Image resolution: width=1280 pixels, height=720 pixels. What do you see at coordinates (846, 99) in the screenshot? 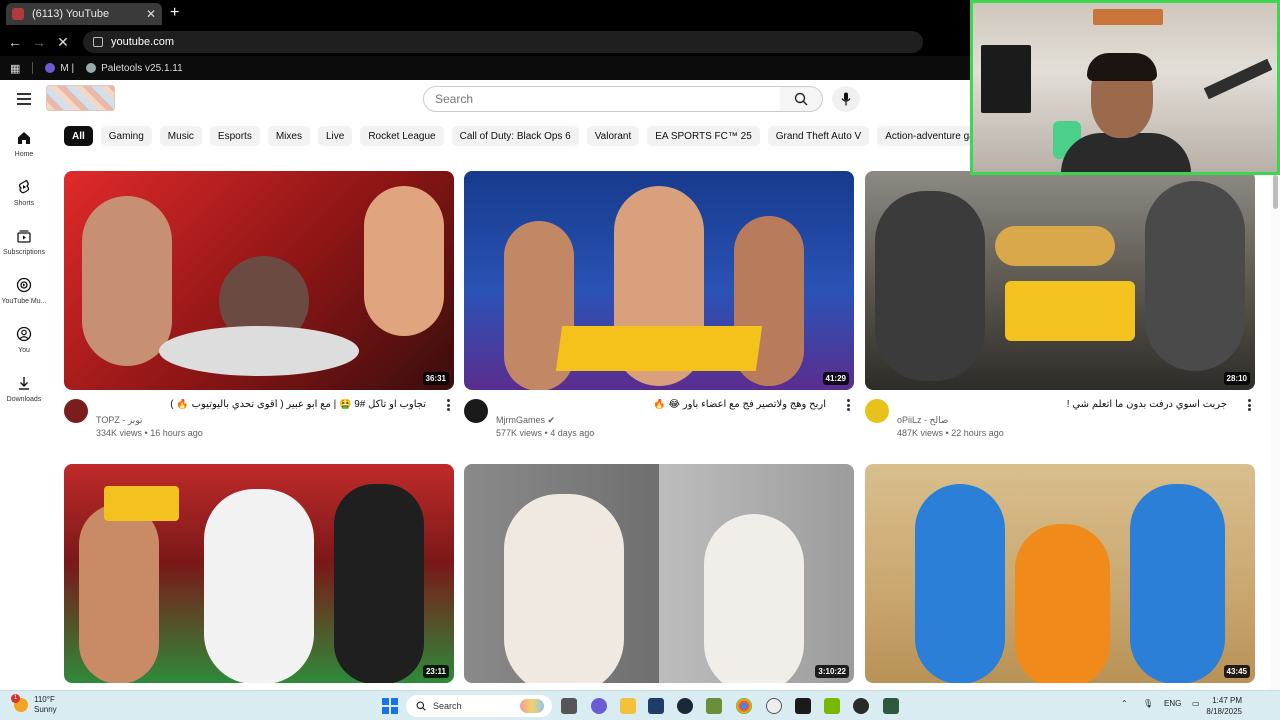
I see `voice-search-button` at bounding box center [846, 99].